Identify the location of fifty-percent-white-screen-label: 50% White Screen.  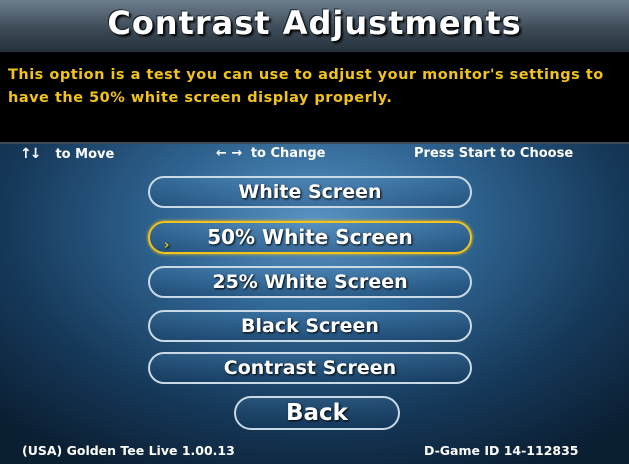
(310, 237).